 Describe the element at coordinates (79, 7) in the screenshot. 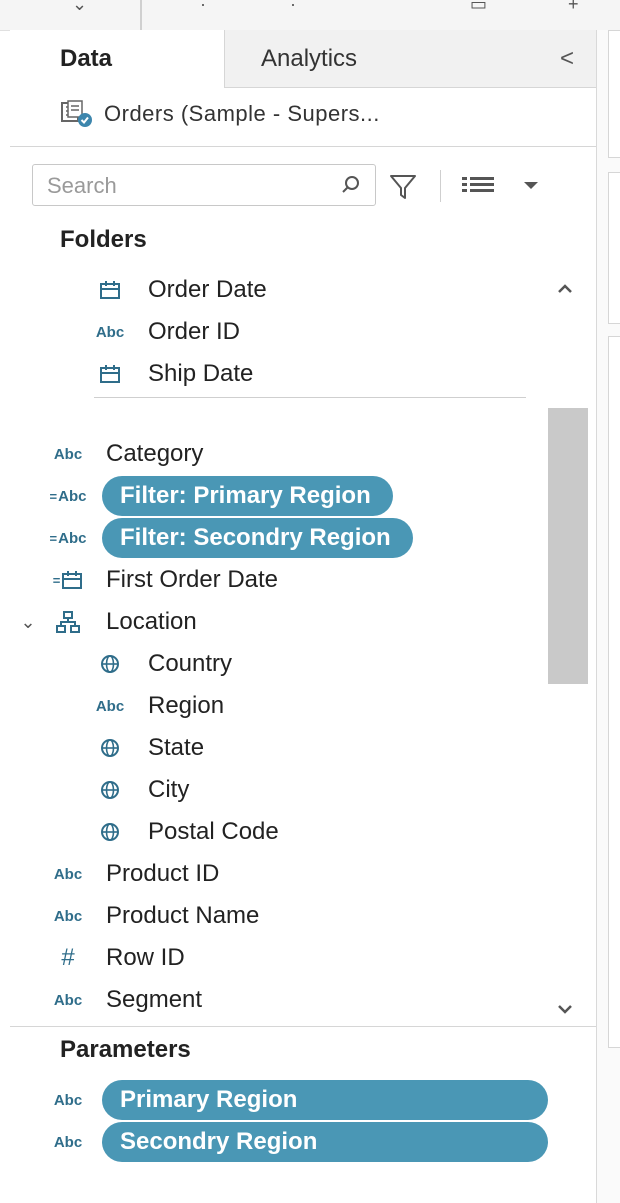

I see `toolbar-arrow-icon: ⌄` at that location.